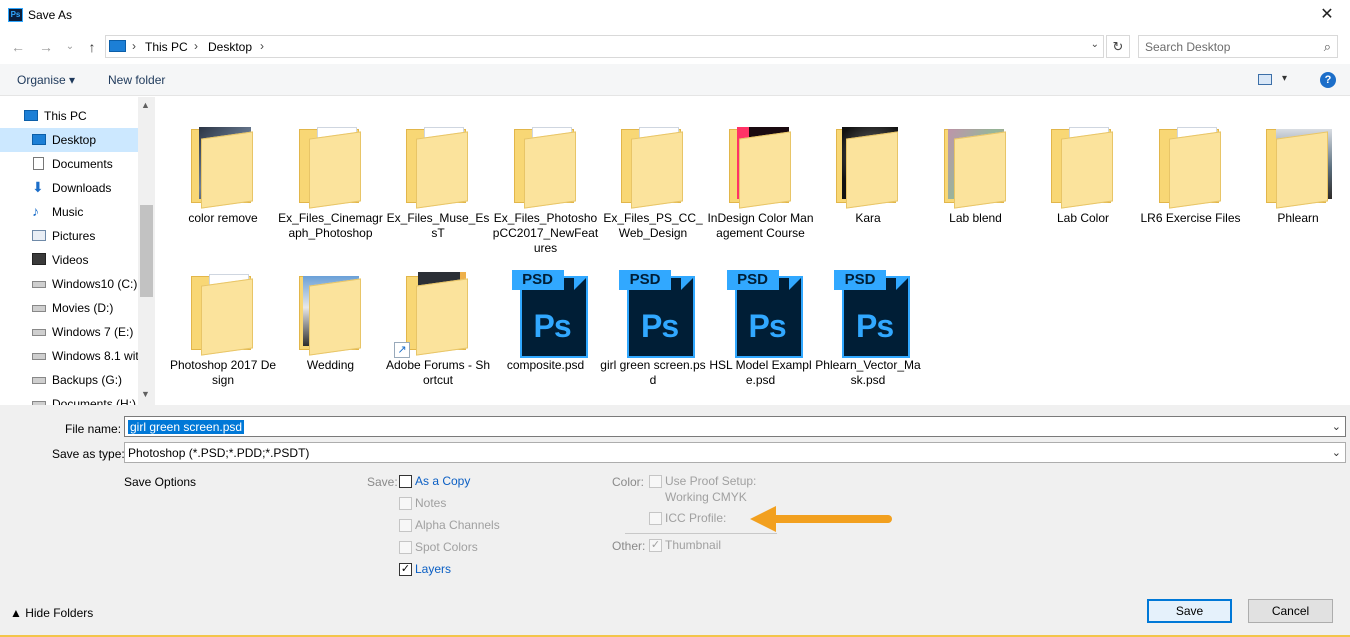 Image resolution: width=1350 pixels, height=637 pixels. I want to click on sidebar-item-drive-e: Windows 7 (E:), so click(69, 332).